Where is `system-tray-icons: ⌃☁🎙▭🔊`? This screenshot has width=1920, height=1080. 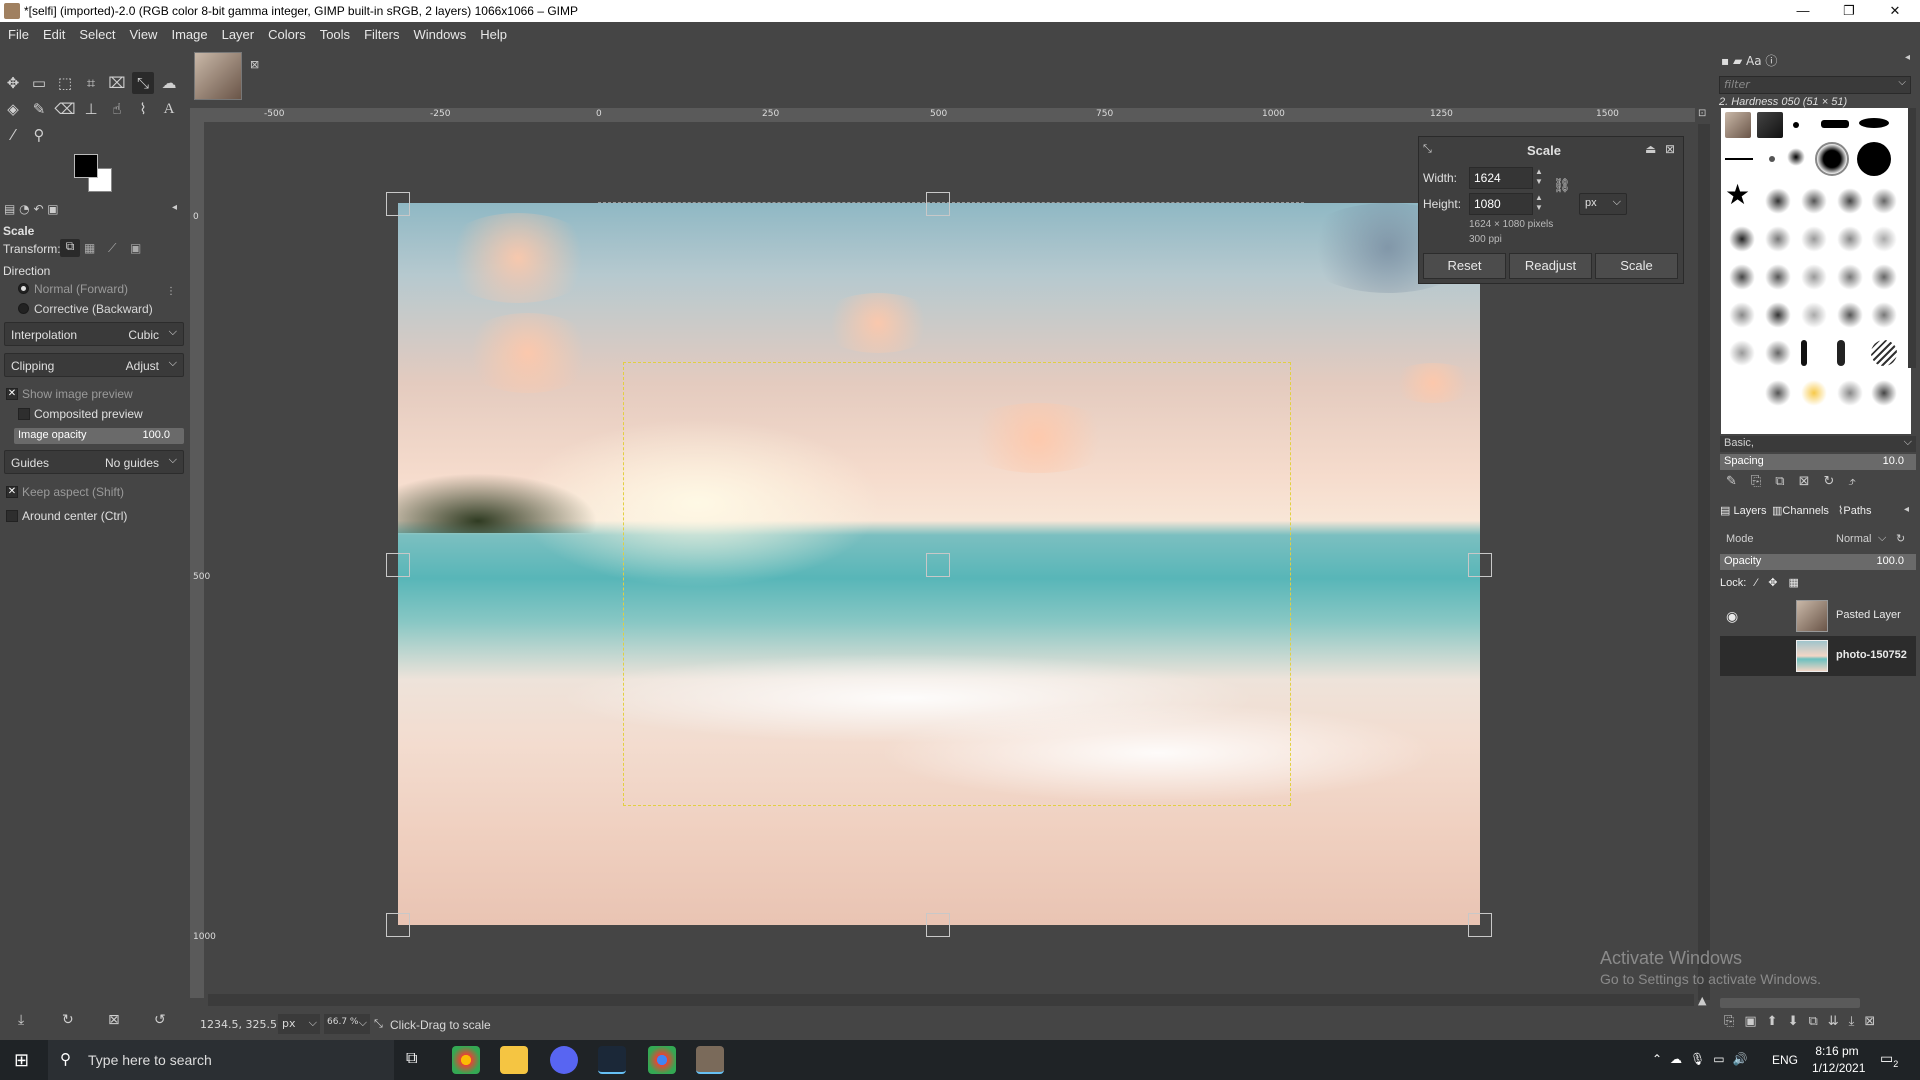 system-tray-icons: ⌃☁🎙▭🔊 is located at coordinates (1704, 1059).